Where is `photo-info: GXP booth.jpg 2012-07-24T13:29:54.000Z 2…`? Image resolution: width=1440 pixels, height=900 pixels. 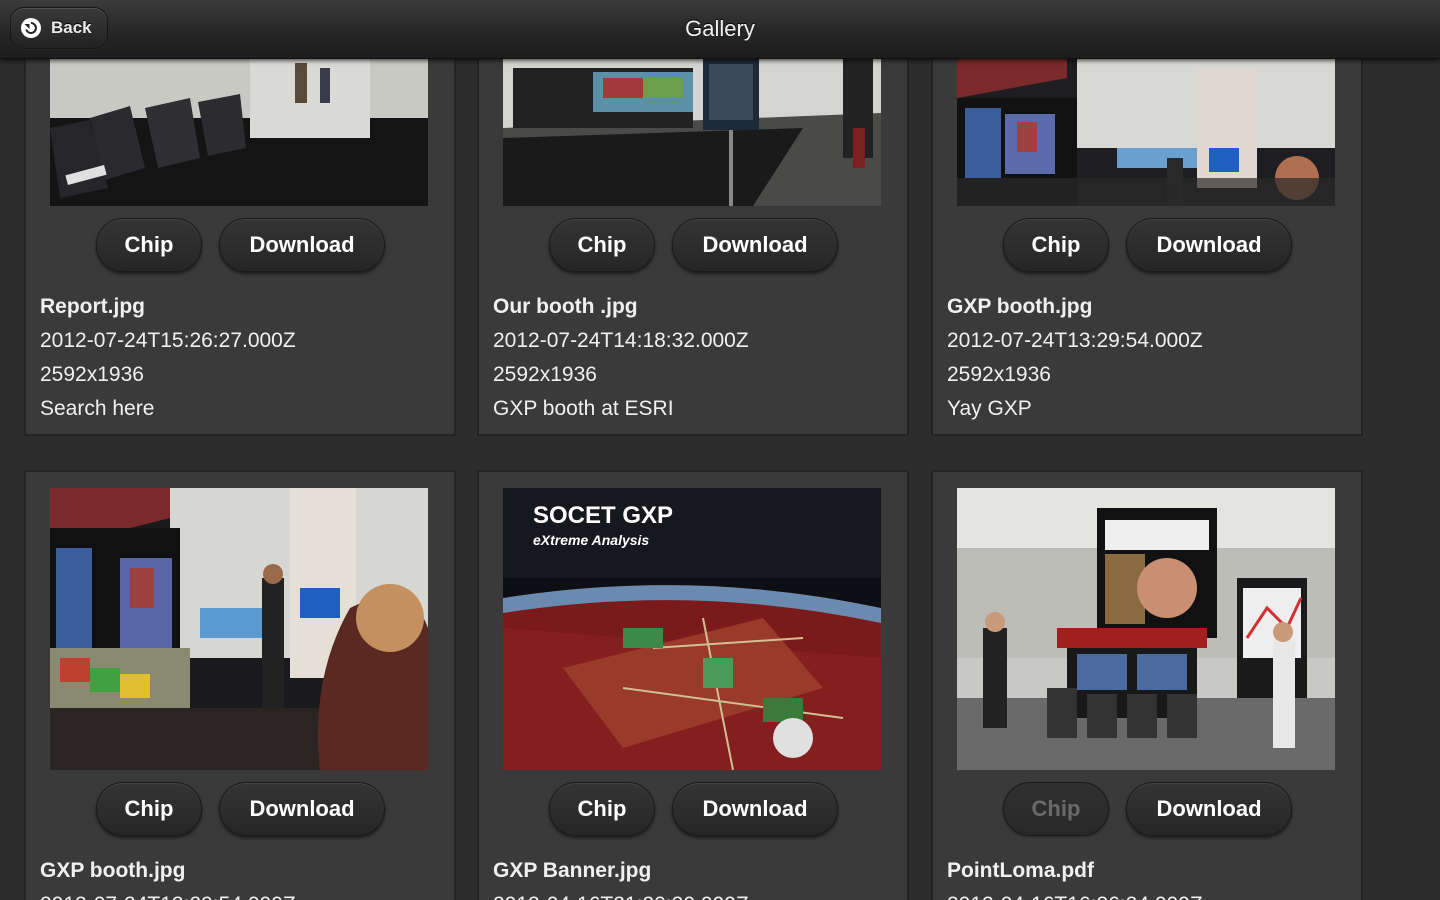
photo-info: GXP booth.jpg 2012-07-24T13:29:54.000Z 2… is located at coordinates (1075, 358).